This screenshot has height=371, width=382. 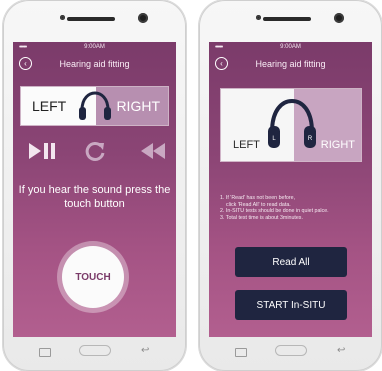 I want to click on replay-button, so click(x=95, y=151).